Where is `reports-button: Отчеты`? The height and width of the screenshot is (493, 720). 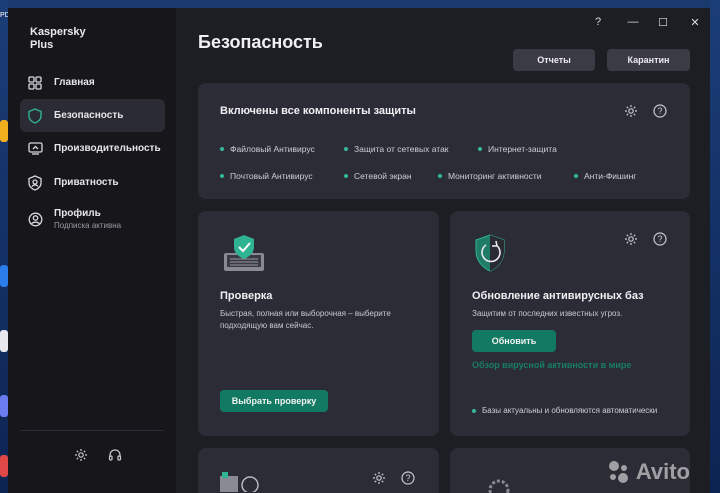 reports-button: Отчеты is located at coordinates (554, 60).